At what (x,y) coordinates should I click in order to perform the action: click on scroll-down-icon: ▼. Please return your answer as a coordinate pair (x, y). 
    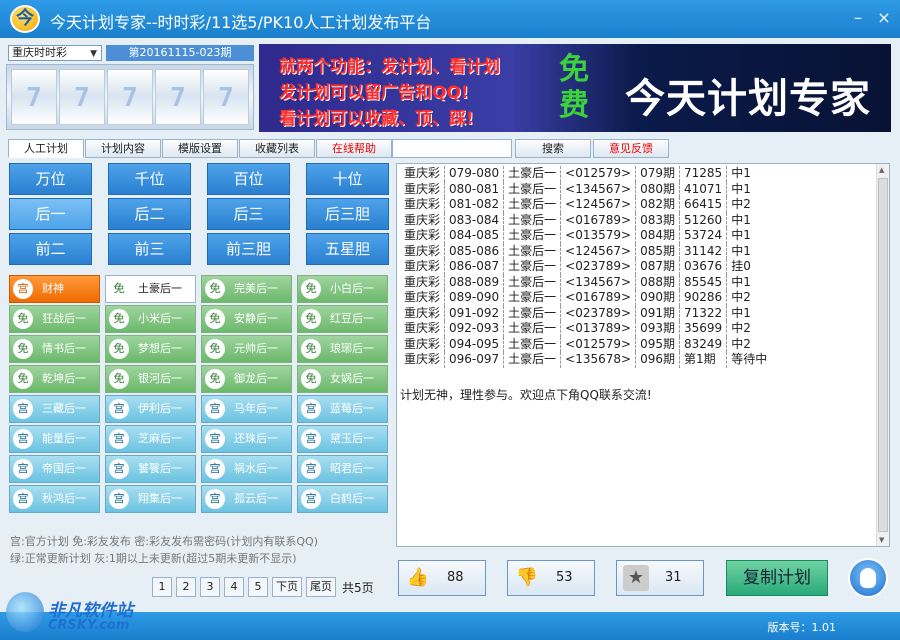
    Looking at the image, I should click on (881, 540).